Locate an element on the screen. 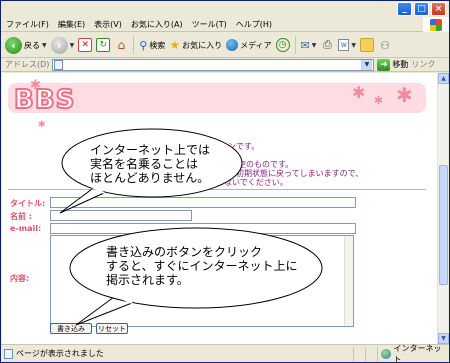 The image size is (450, 363). name-label: 名前 : is located at coordinates (21, 216).